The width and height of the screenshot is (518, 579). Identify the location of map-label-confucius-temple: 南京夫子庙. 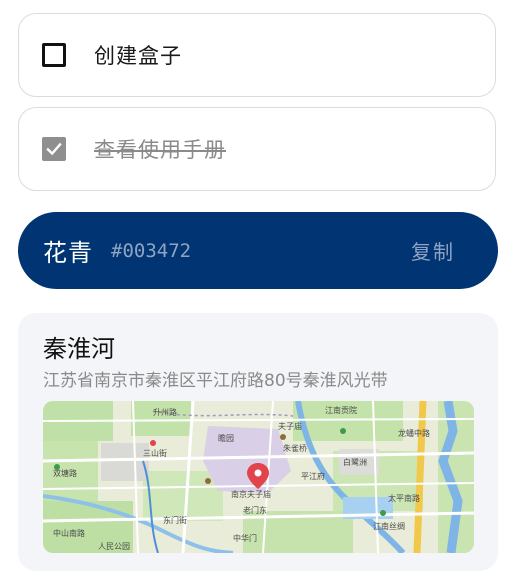
(251, 494).